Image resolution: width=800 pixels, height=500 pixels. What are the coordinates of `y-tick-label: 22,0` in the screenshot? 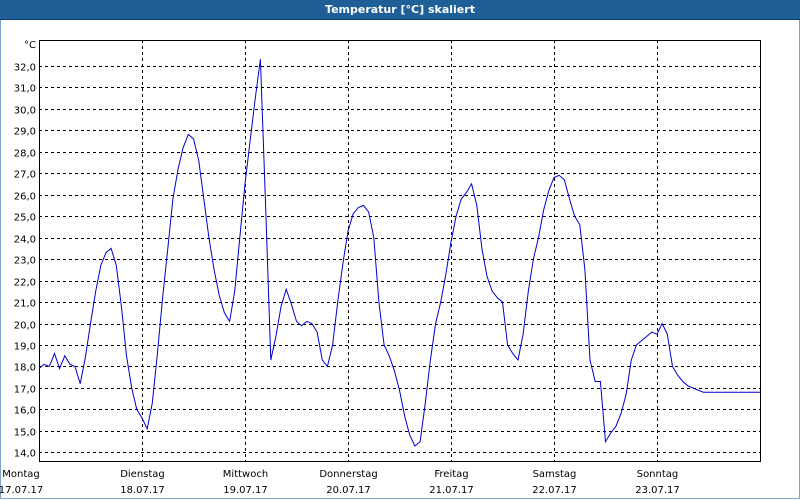 It's located at (25, 283).